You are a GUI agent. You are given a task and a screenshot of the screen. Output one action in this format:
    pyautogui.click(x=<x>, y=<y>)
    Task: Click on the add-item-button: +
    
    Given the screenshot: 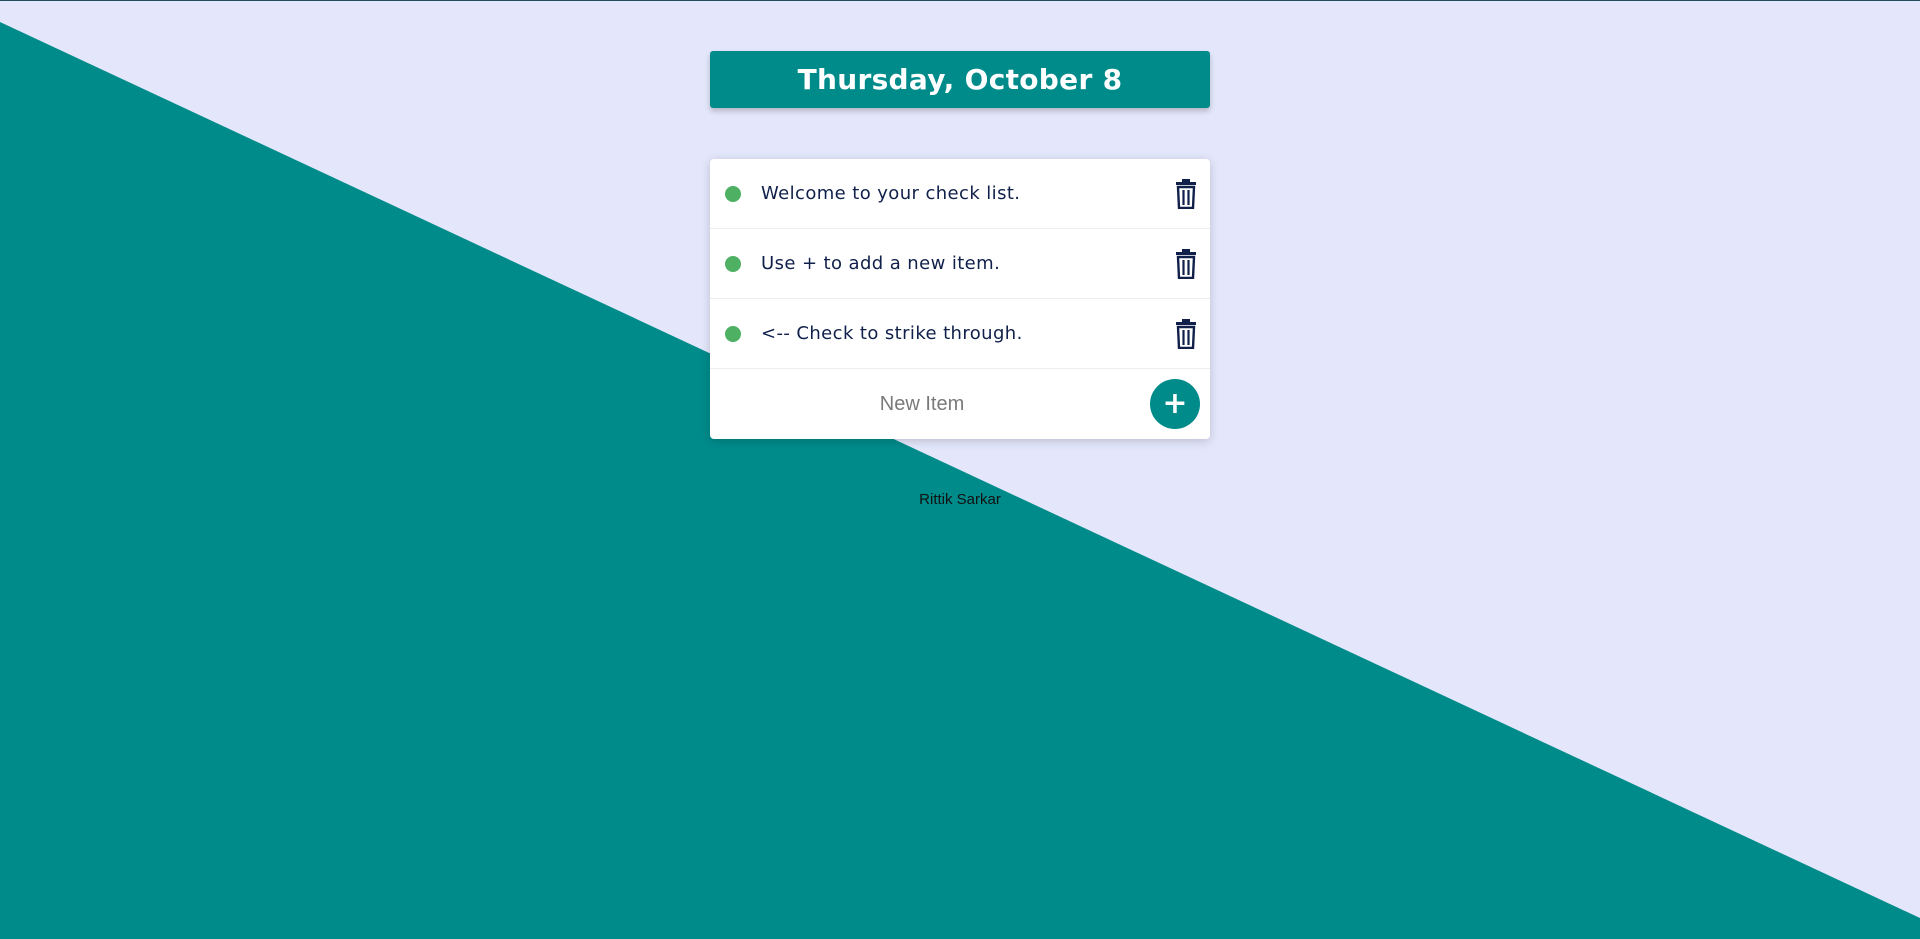 What is the action you would take?
    pyautogui.click(x=1175, y=404)
    